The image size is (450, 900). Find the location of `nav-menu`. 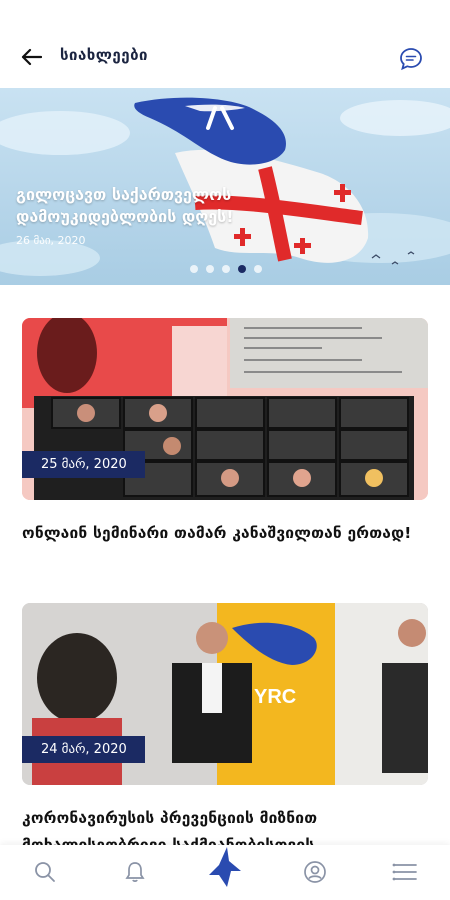

nav-menu is located at coordinates (405, 872).